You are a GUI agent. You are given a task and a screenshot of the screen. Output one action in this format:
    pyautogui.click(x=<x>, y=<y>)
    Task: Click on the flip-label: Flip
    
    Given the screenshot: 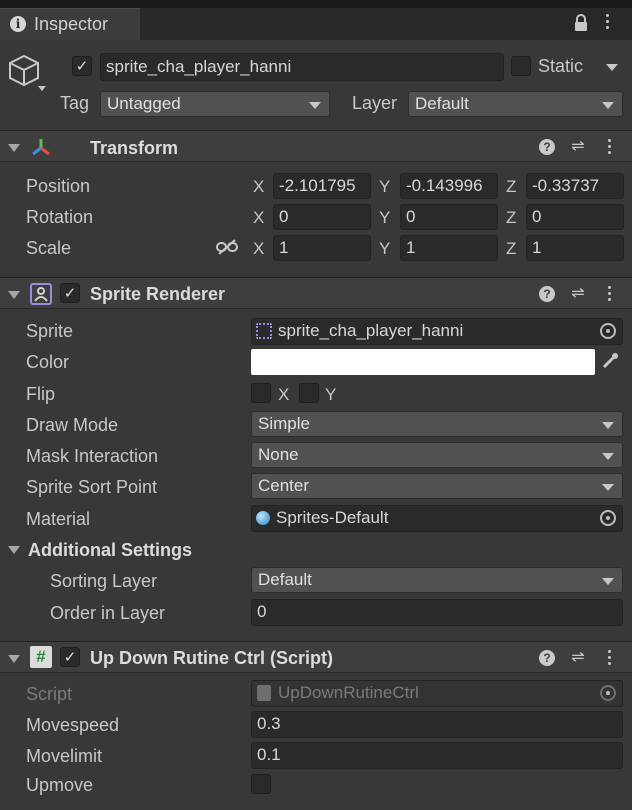 What is the action you would take?
    pyautogui.click(x=41, y=394)
    